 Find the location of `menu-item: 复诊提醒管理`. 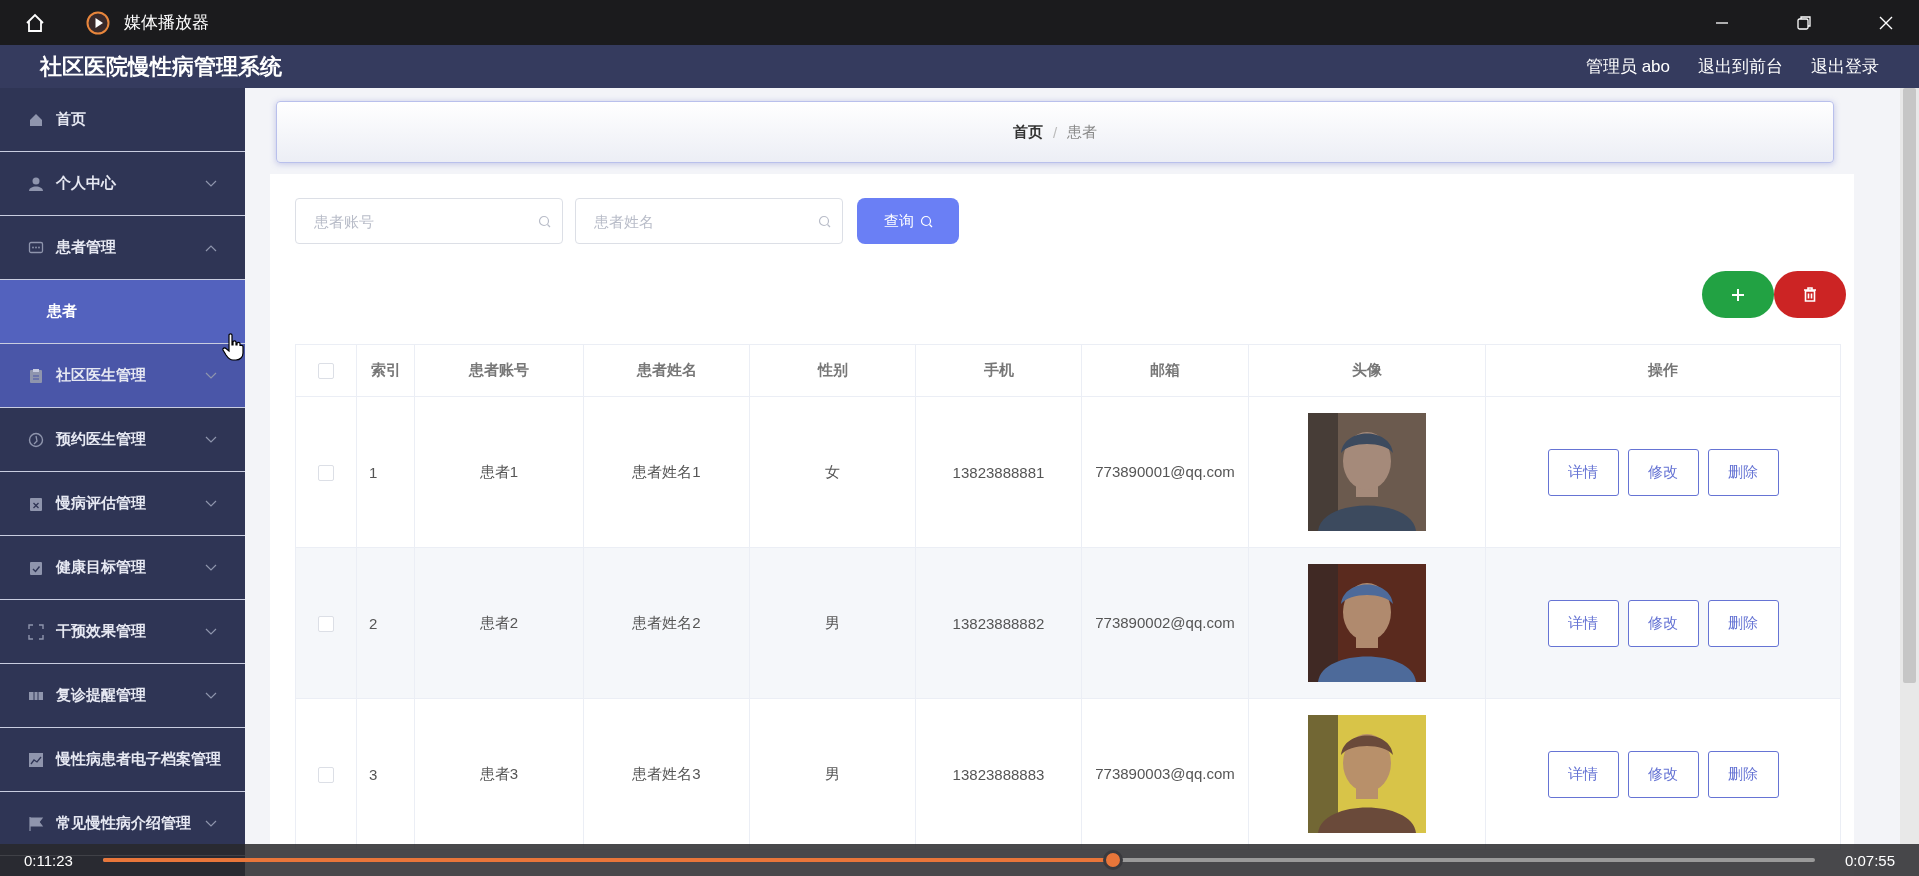

menu-item: 复诊提醒管理 is located at coordinates (122, 696).